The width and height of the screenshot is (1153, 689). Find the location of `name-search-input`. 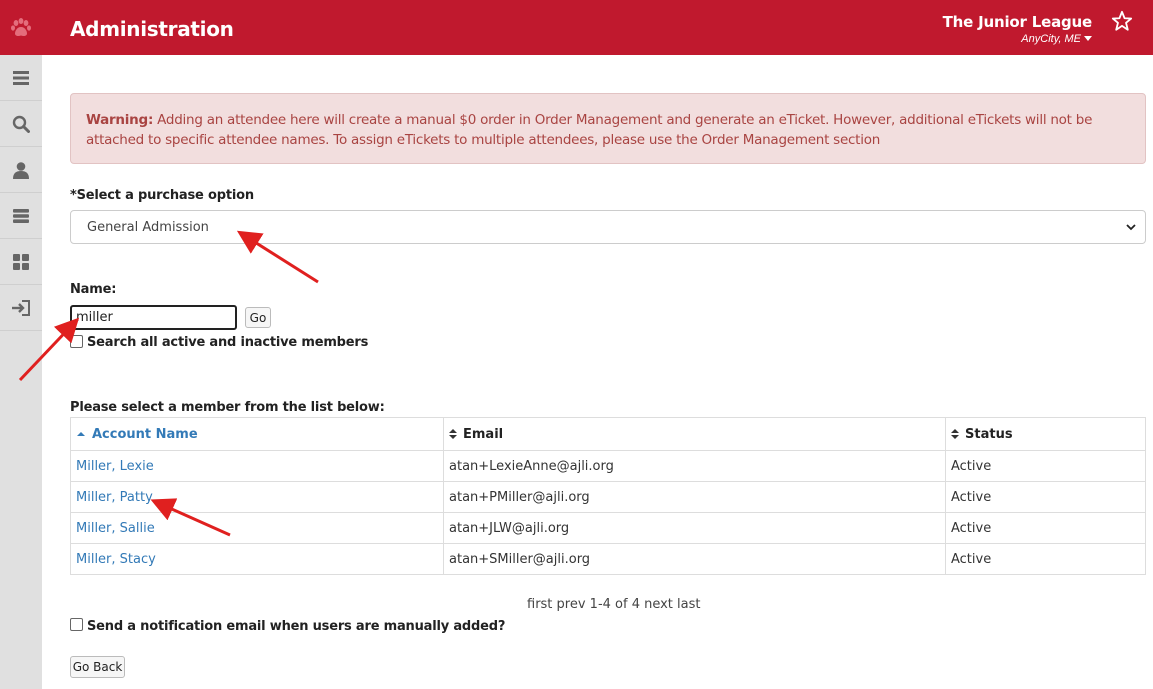

name-search-input is located at coordinates (153, 317).